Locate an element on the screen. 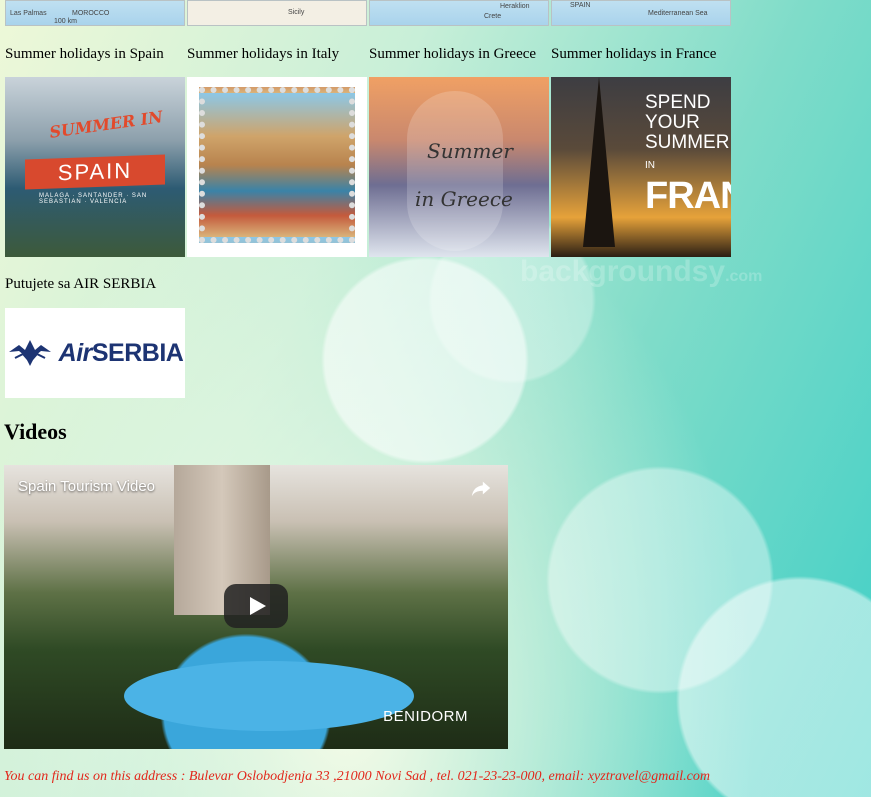 The width and height of the screenshot is (871, 797). map-label: SPAIN is located at coordinates (580, 5).